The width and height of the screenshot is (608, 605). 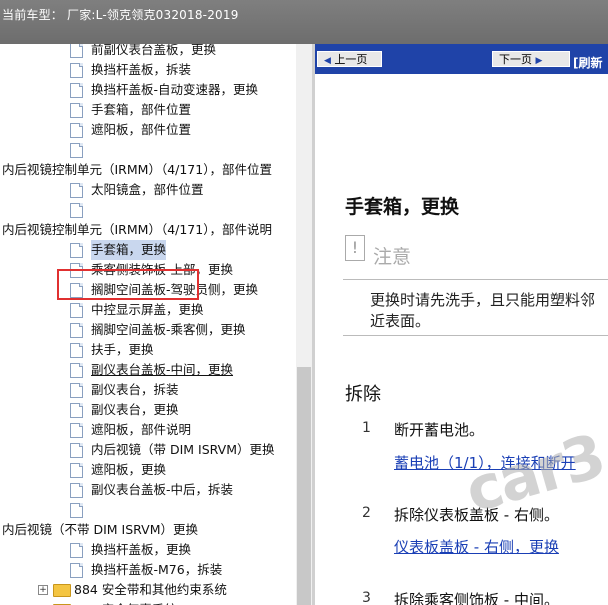 What do you see at coordinates (157, 569) in the screenshot?
I see `tree-item-label: 换挡杆盖板-M76，拆装` at bounding box center [157, 569].